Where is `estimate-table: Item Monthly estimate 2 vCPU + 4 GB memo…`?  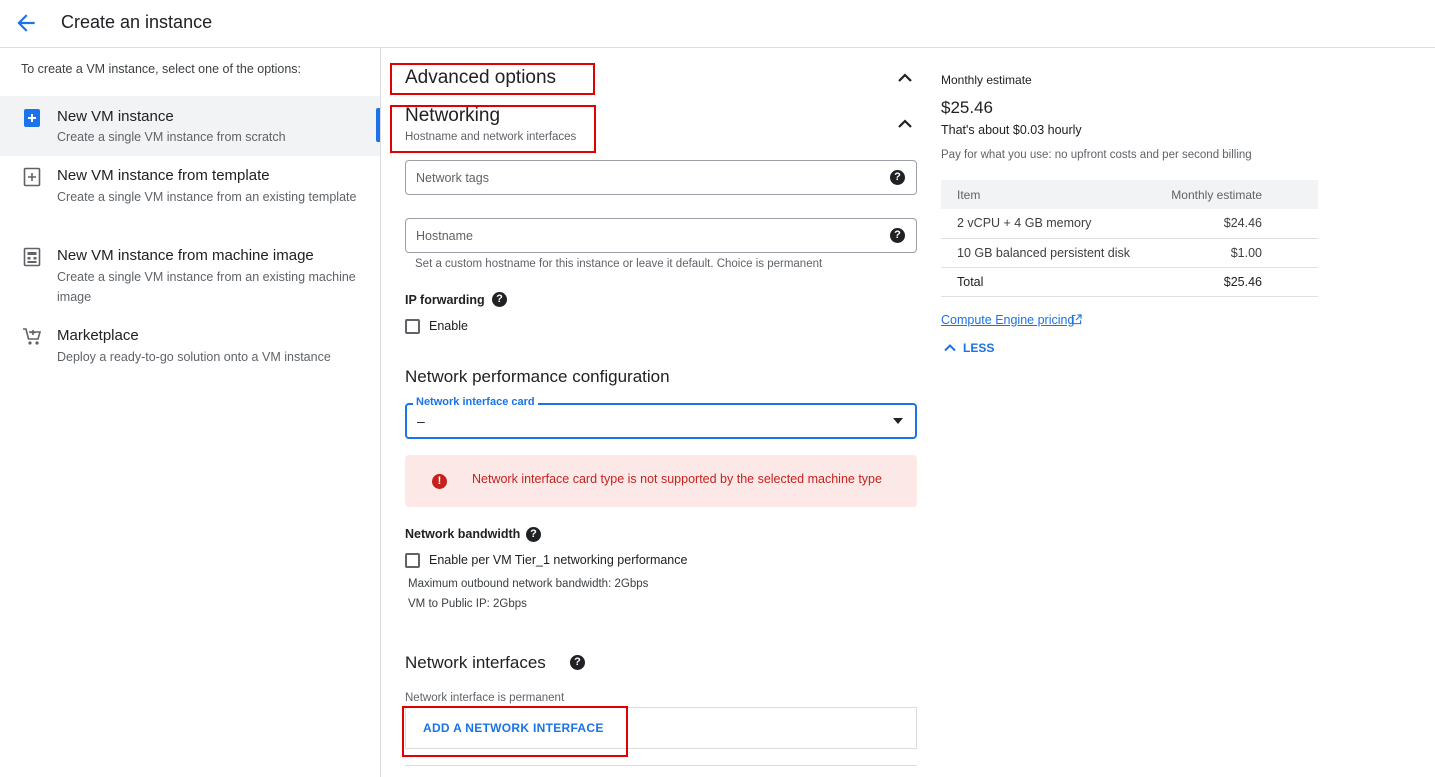
estimate-table: Item Monthly estimate 2 vCPU + 4 GB memo… is located at coordinates (1129, 238).